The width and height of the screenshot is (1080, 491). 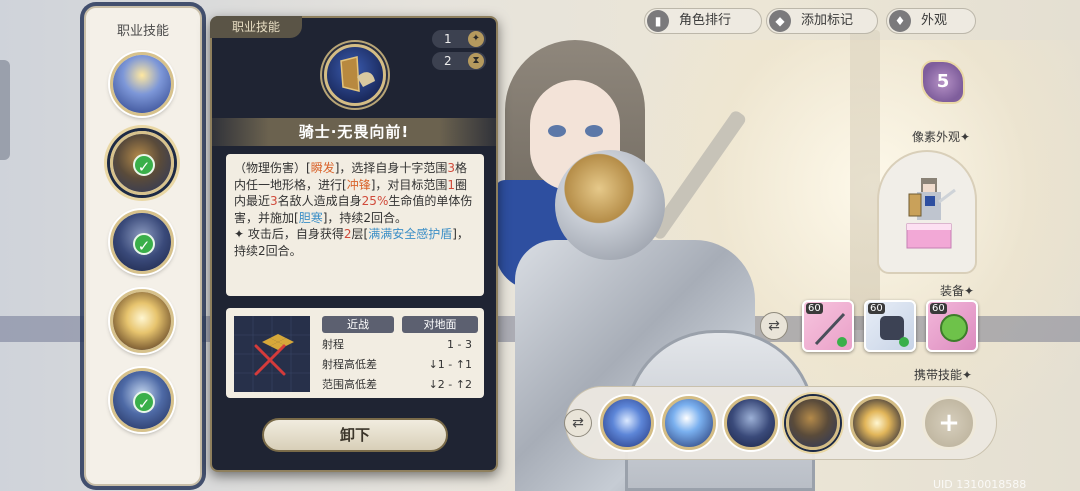 What do you see at coordinates (451, 184) in the screenshot?
I see `desc-number: 1` at bounding box center [451, 184].